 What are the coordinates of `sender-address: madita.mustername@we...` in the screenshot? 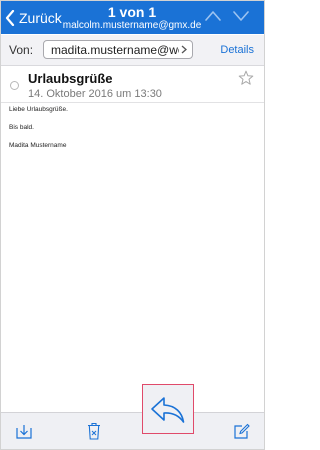 It's located at (115, 50).